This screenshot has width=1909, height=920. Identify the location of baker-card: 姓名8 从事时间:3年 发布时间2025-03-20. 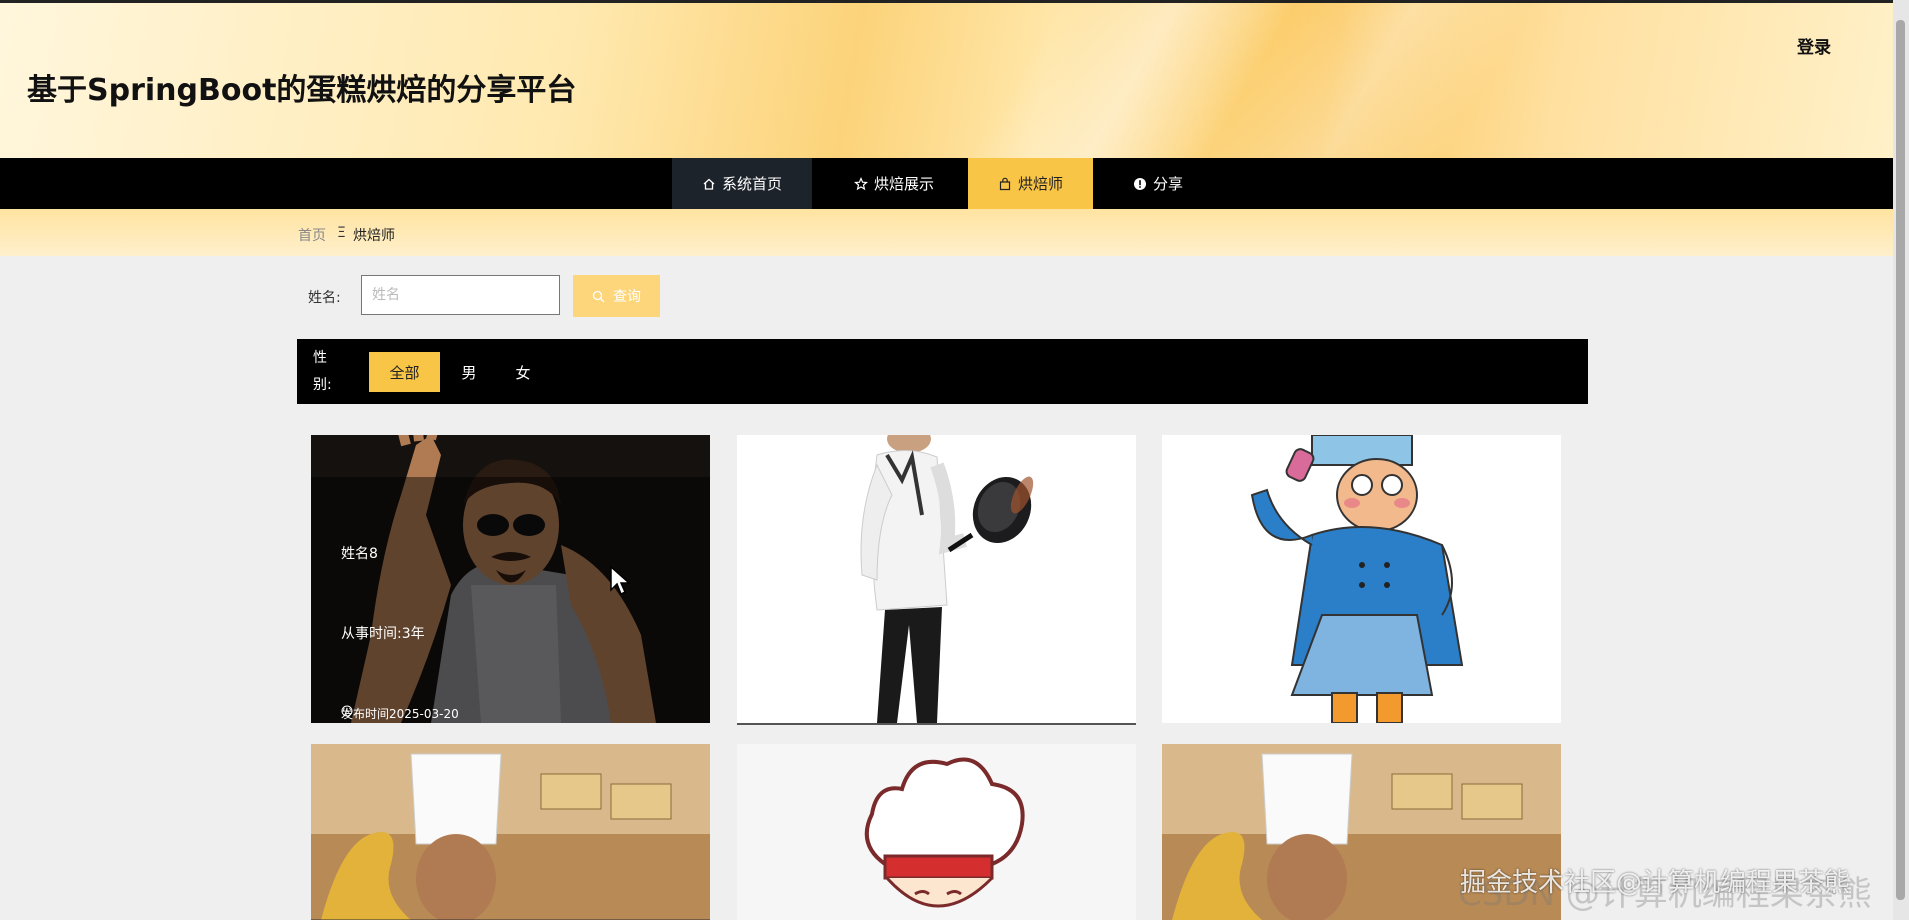
(510, 579).